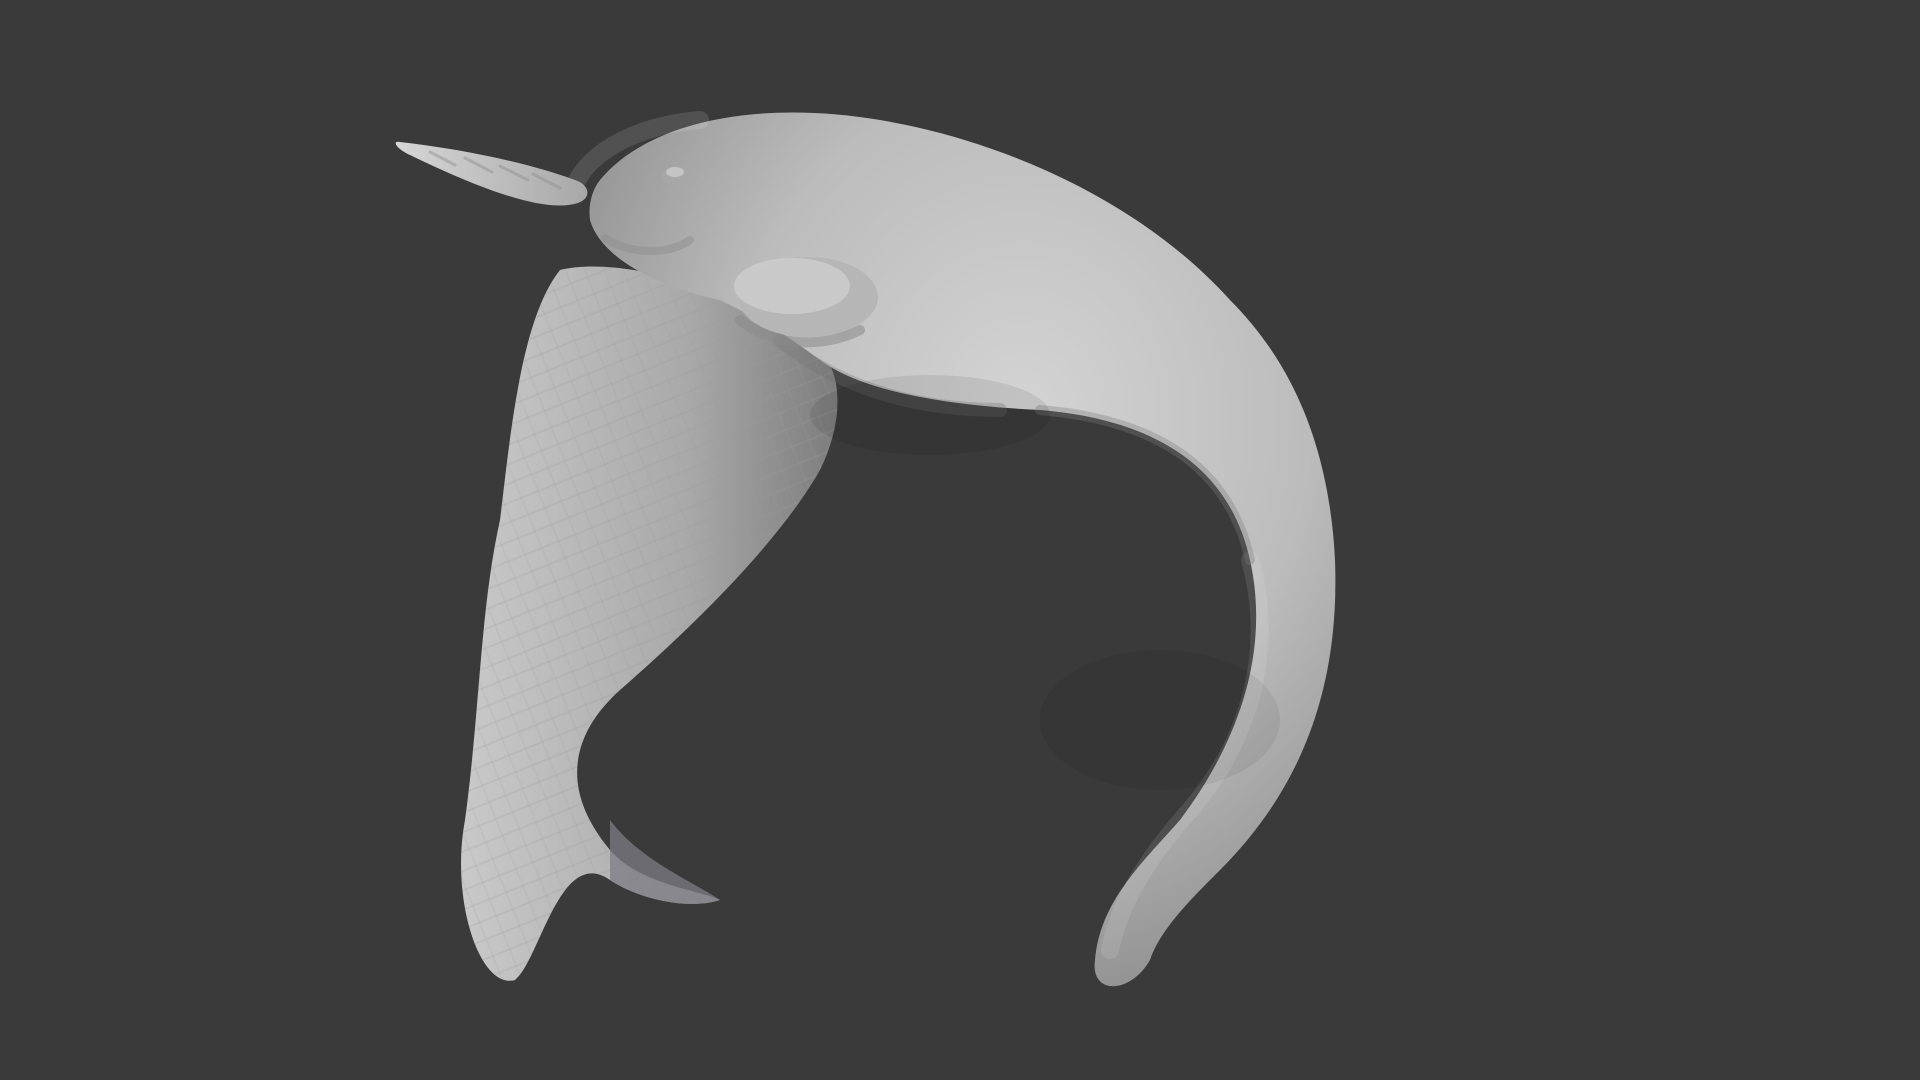 Image resolution: width=1920 pixels, height=1080 pixels. I want to click on flipper, so click(806, 302).